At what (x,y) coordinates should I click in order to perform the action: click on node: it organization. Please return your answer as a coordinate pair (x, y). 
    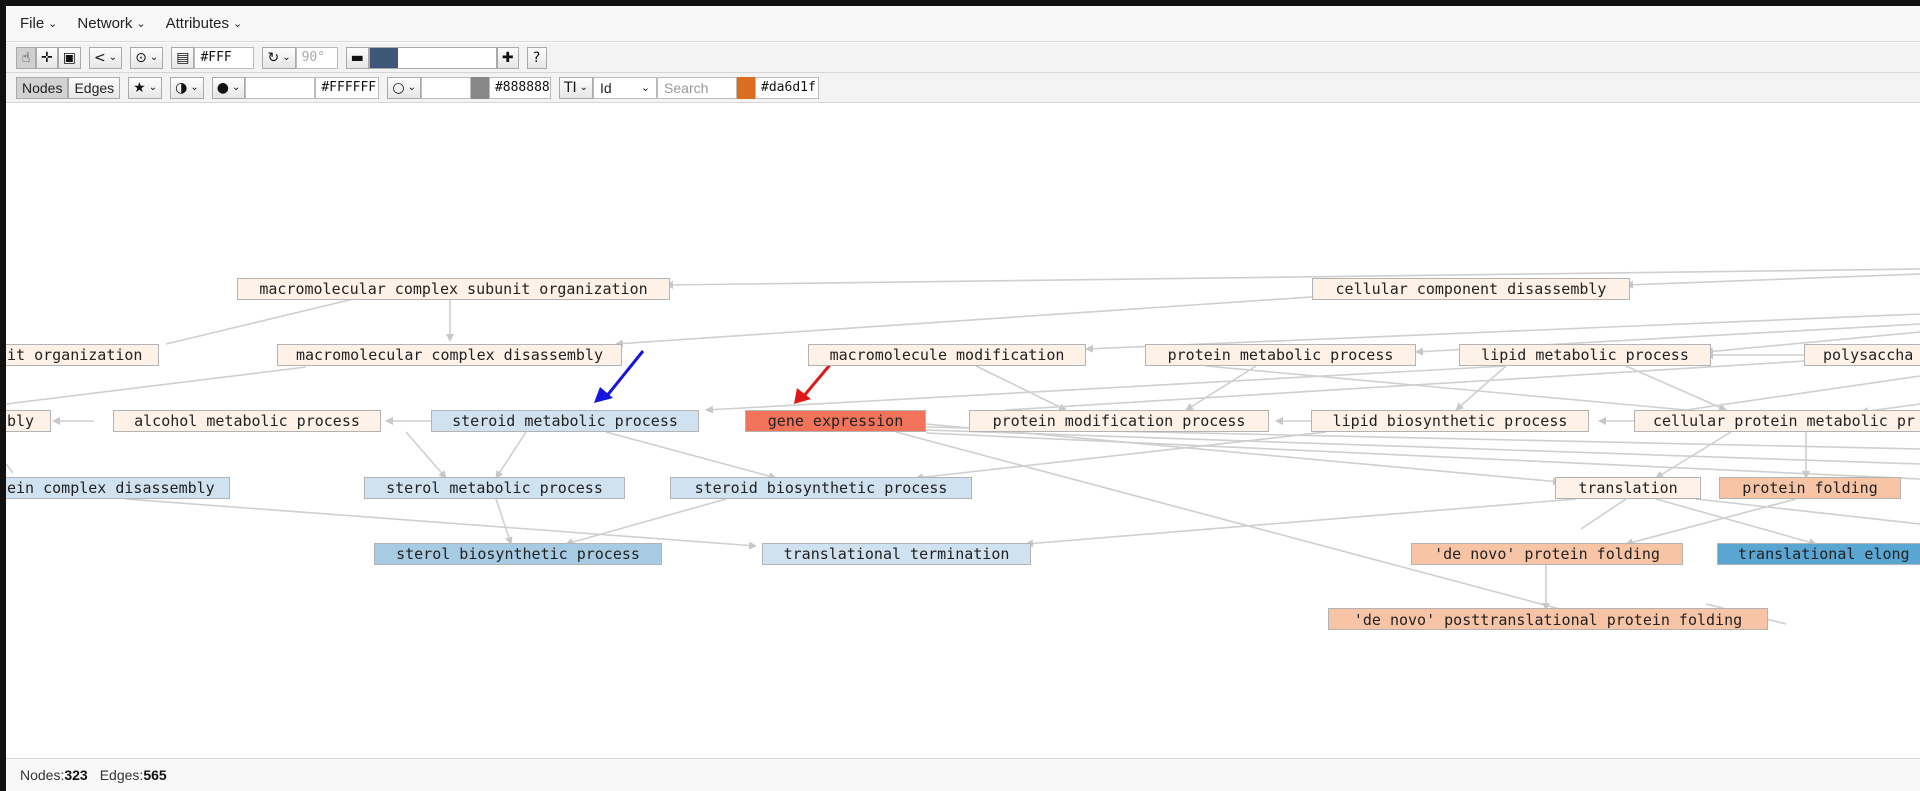
    Looking at the image, I should click on (82, 355).